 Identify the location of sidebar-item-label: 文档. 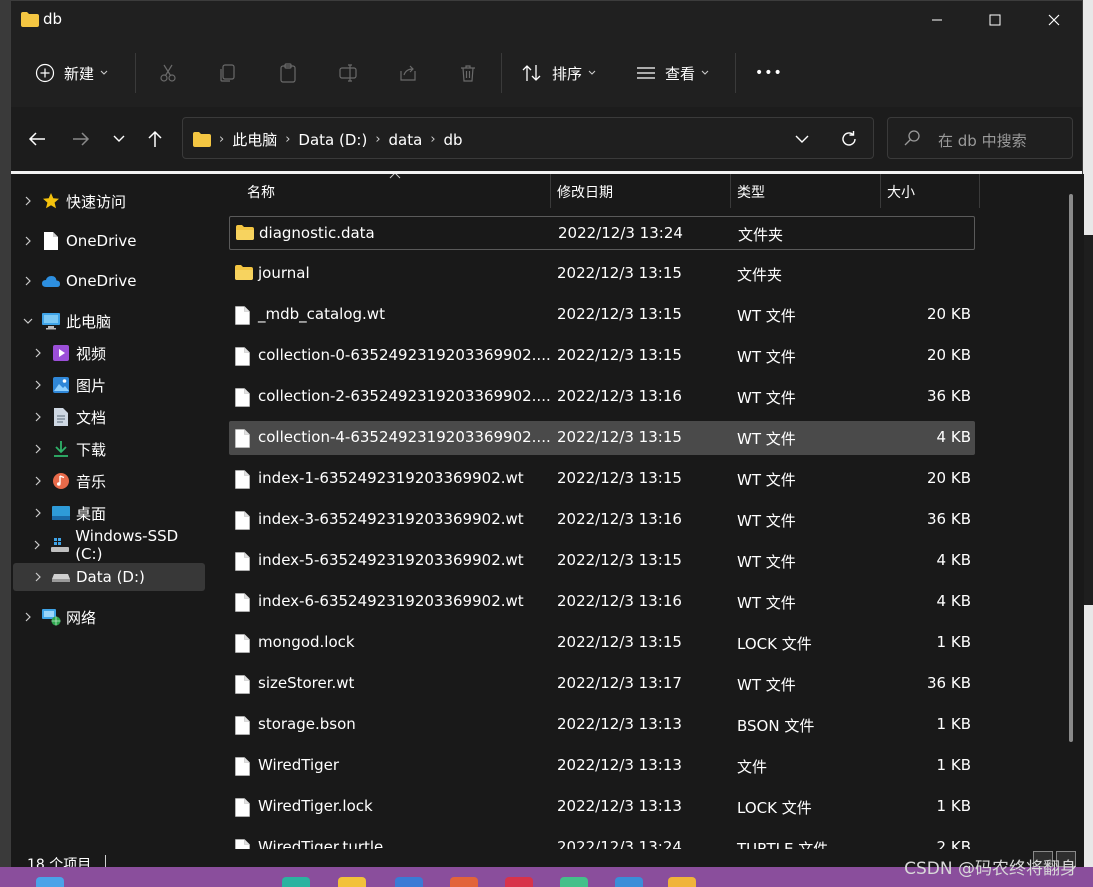
(91, 417).